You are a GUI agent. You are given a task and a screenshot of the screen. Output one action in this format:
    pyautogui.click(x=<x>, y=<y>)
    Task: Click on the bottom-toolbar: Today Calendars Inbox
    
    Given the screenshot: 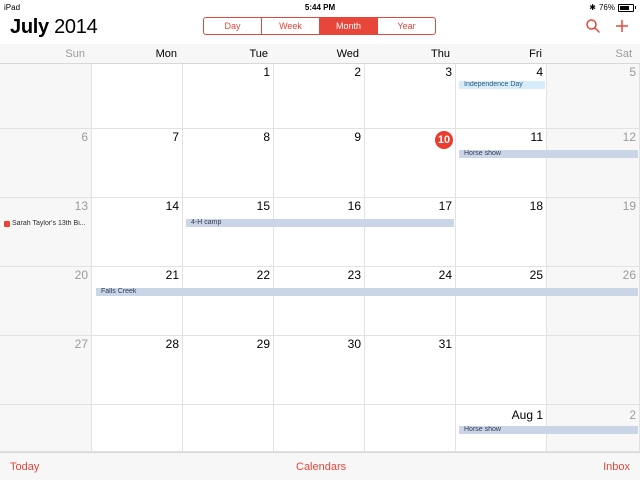 What is the action you would take?
    pyautogui.click(x=320, y=466)
    